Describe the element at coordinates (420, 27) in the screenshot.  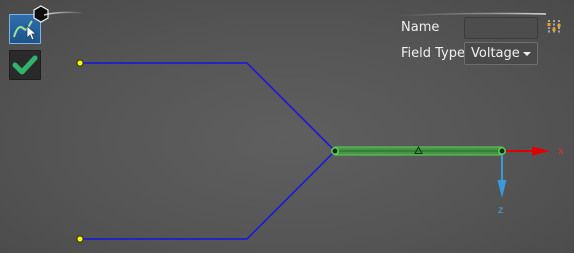
I see `name-label: Name` at that location.